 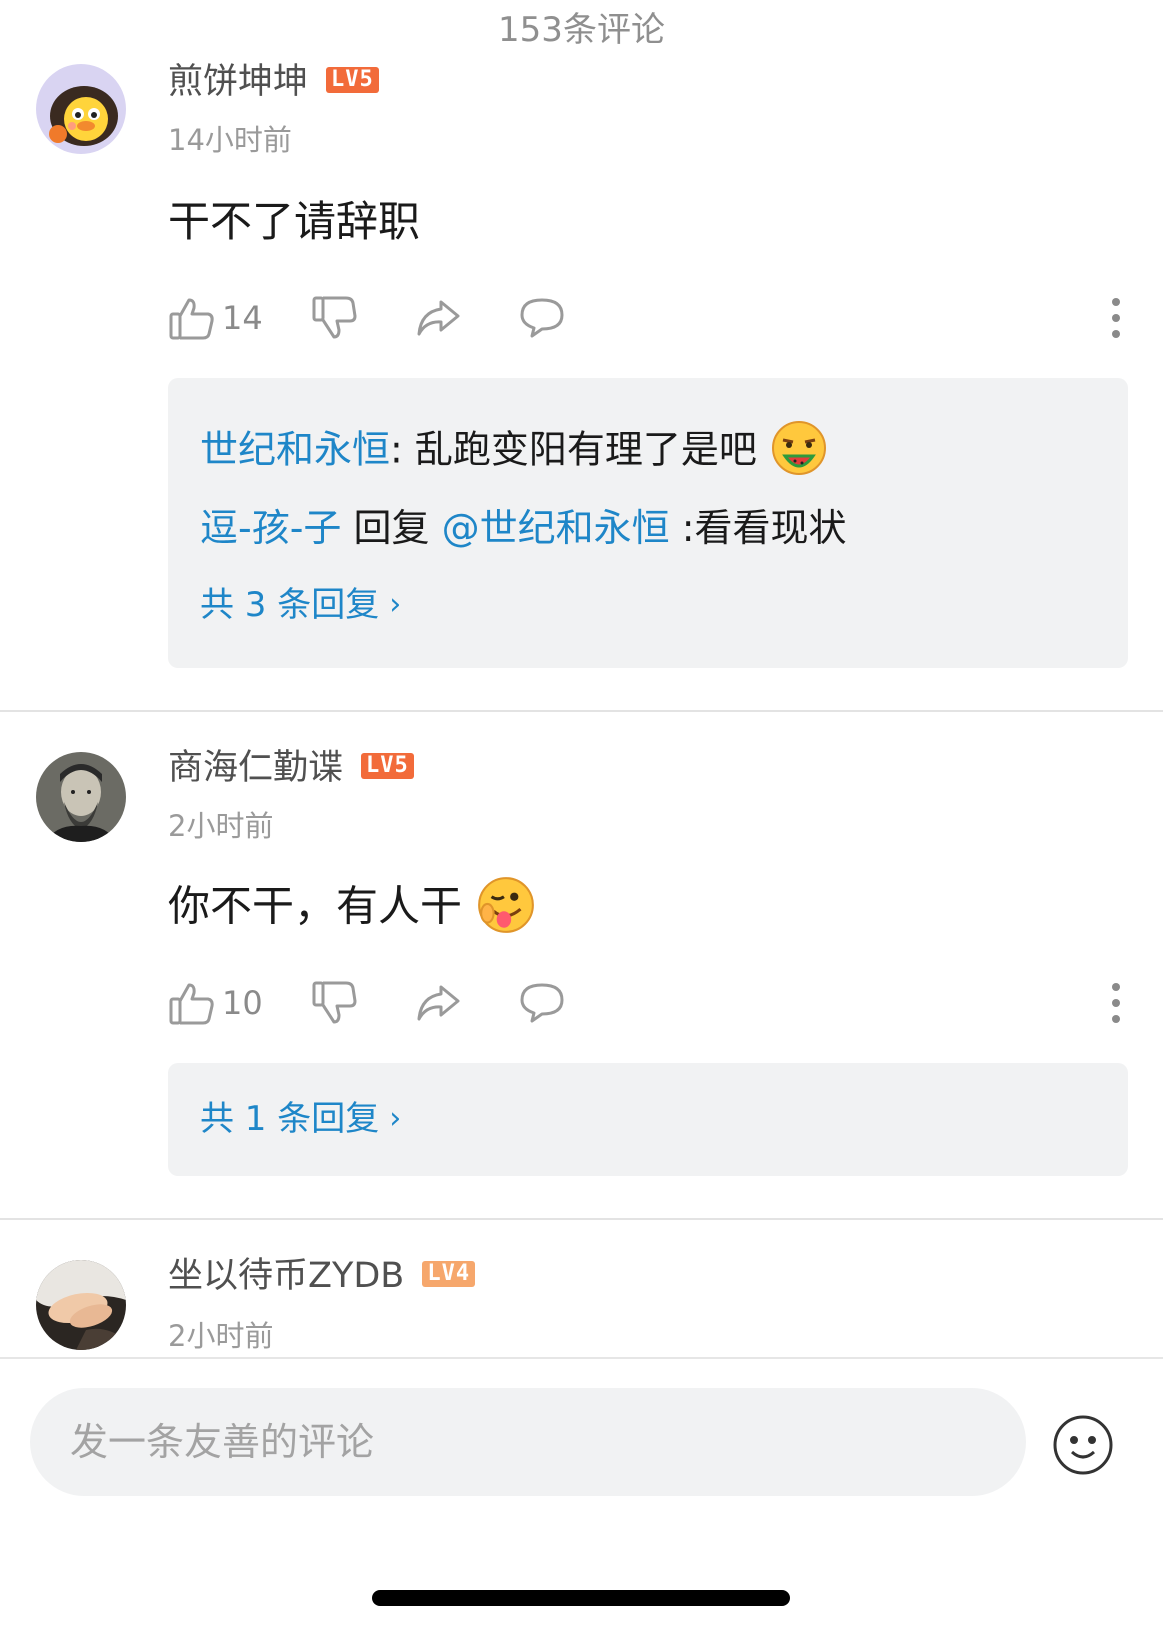 I want to click on watermelon-face-emoji-icon, so click(x=799, y=448).